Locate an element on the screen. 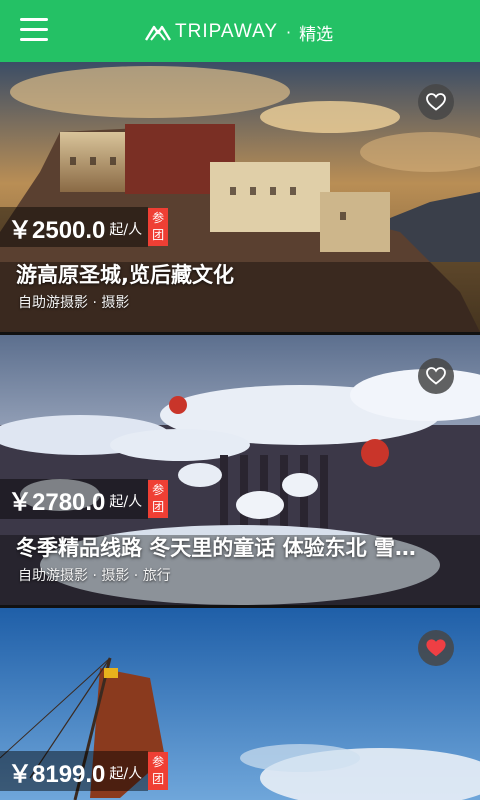  heart-filled-icon is located at coordinates (436, 648).